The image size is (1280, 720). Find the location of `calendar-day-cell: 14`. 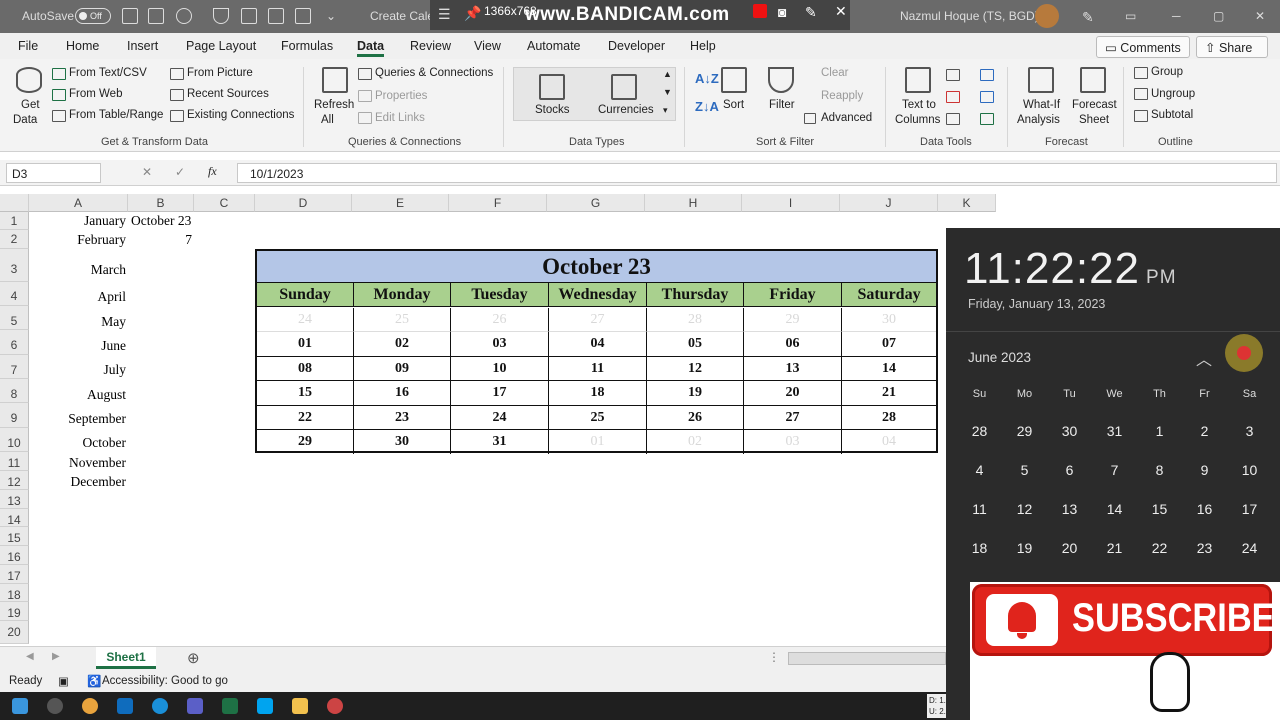

calendar-day-cell: 14 is located at coordinates (889, 369).